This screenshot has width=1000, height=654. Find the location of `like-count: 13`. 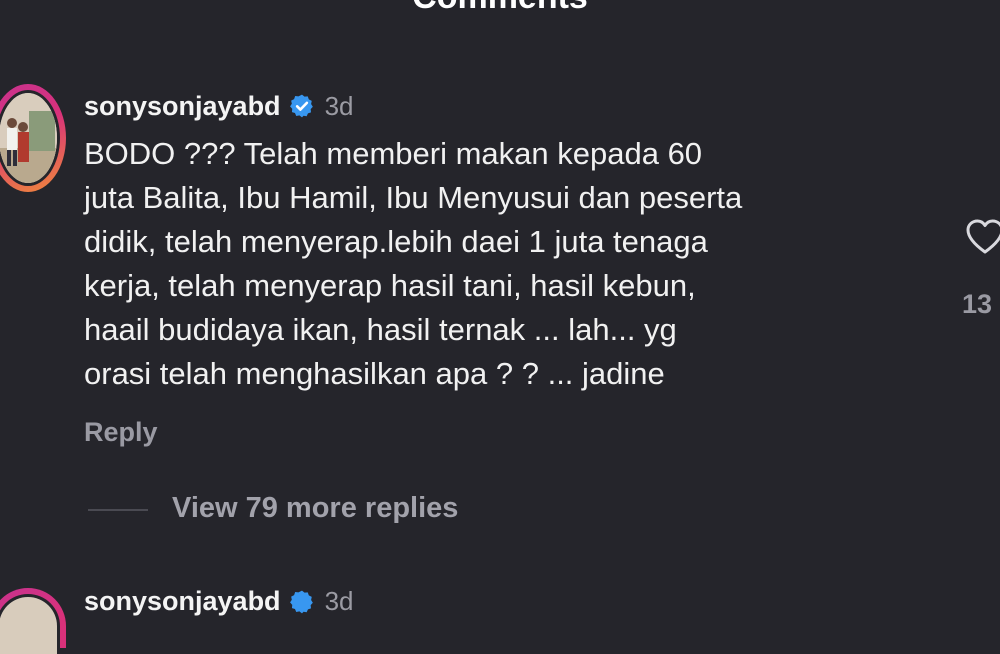

like-count: 13 is located at coordinates (977, 304).